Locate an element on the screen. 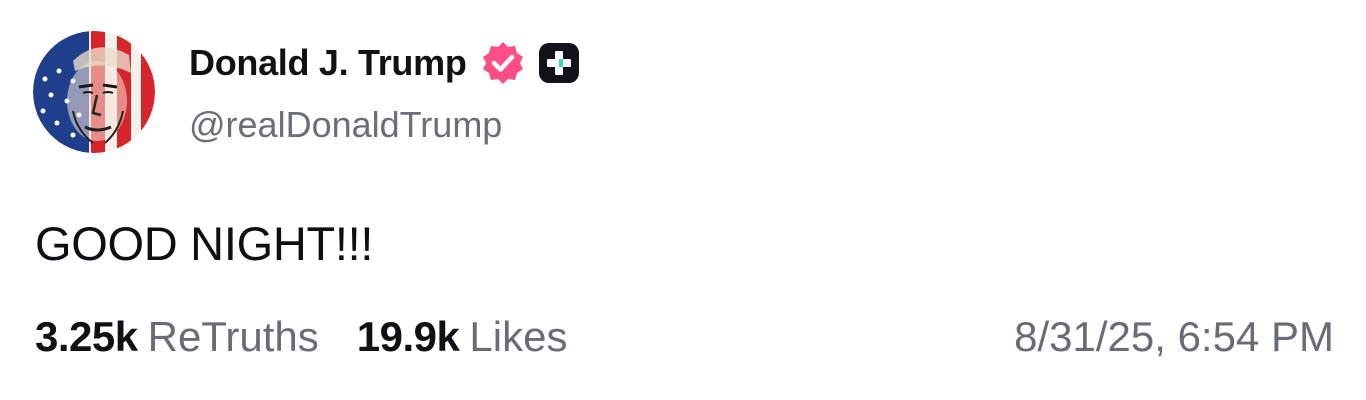  avatar is located at coordinates (94, 92).